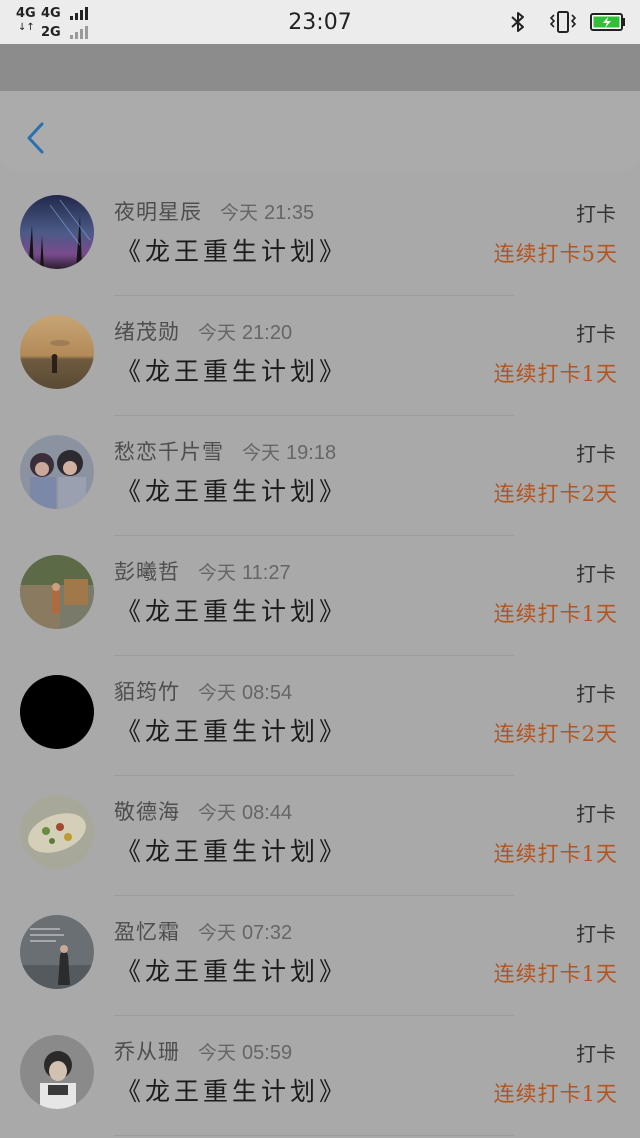 The height and width of the screenshot is (1138, 640). I want to click on checkin-time: 今天 05:59, so click(245, 1053).